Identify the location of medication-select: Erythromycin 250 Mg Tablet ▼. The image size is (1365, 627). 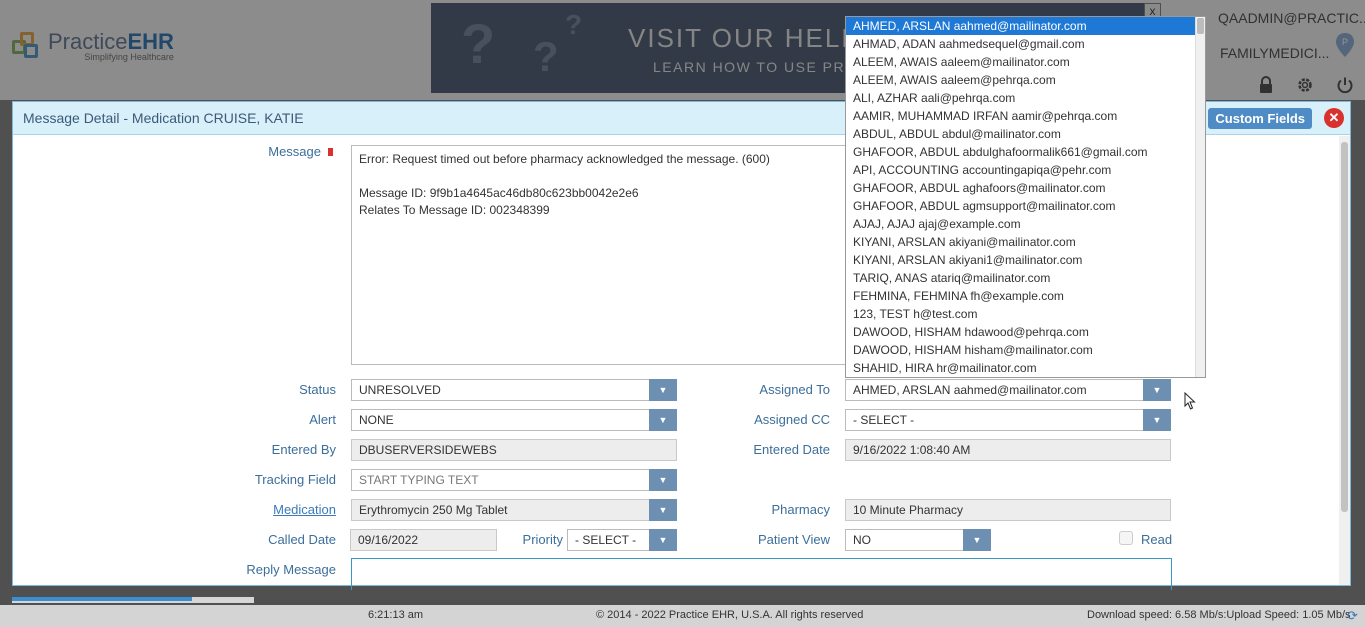
(514, 510).